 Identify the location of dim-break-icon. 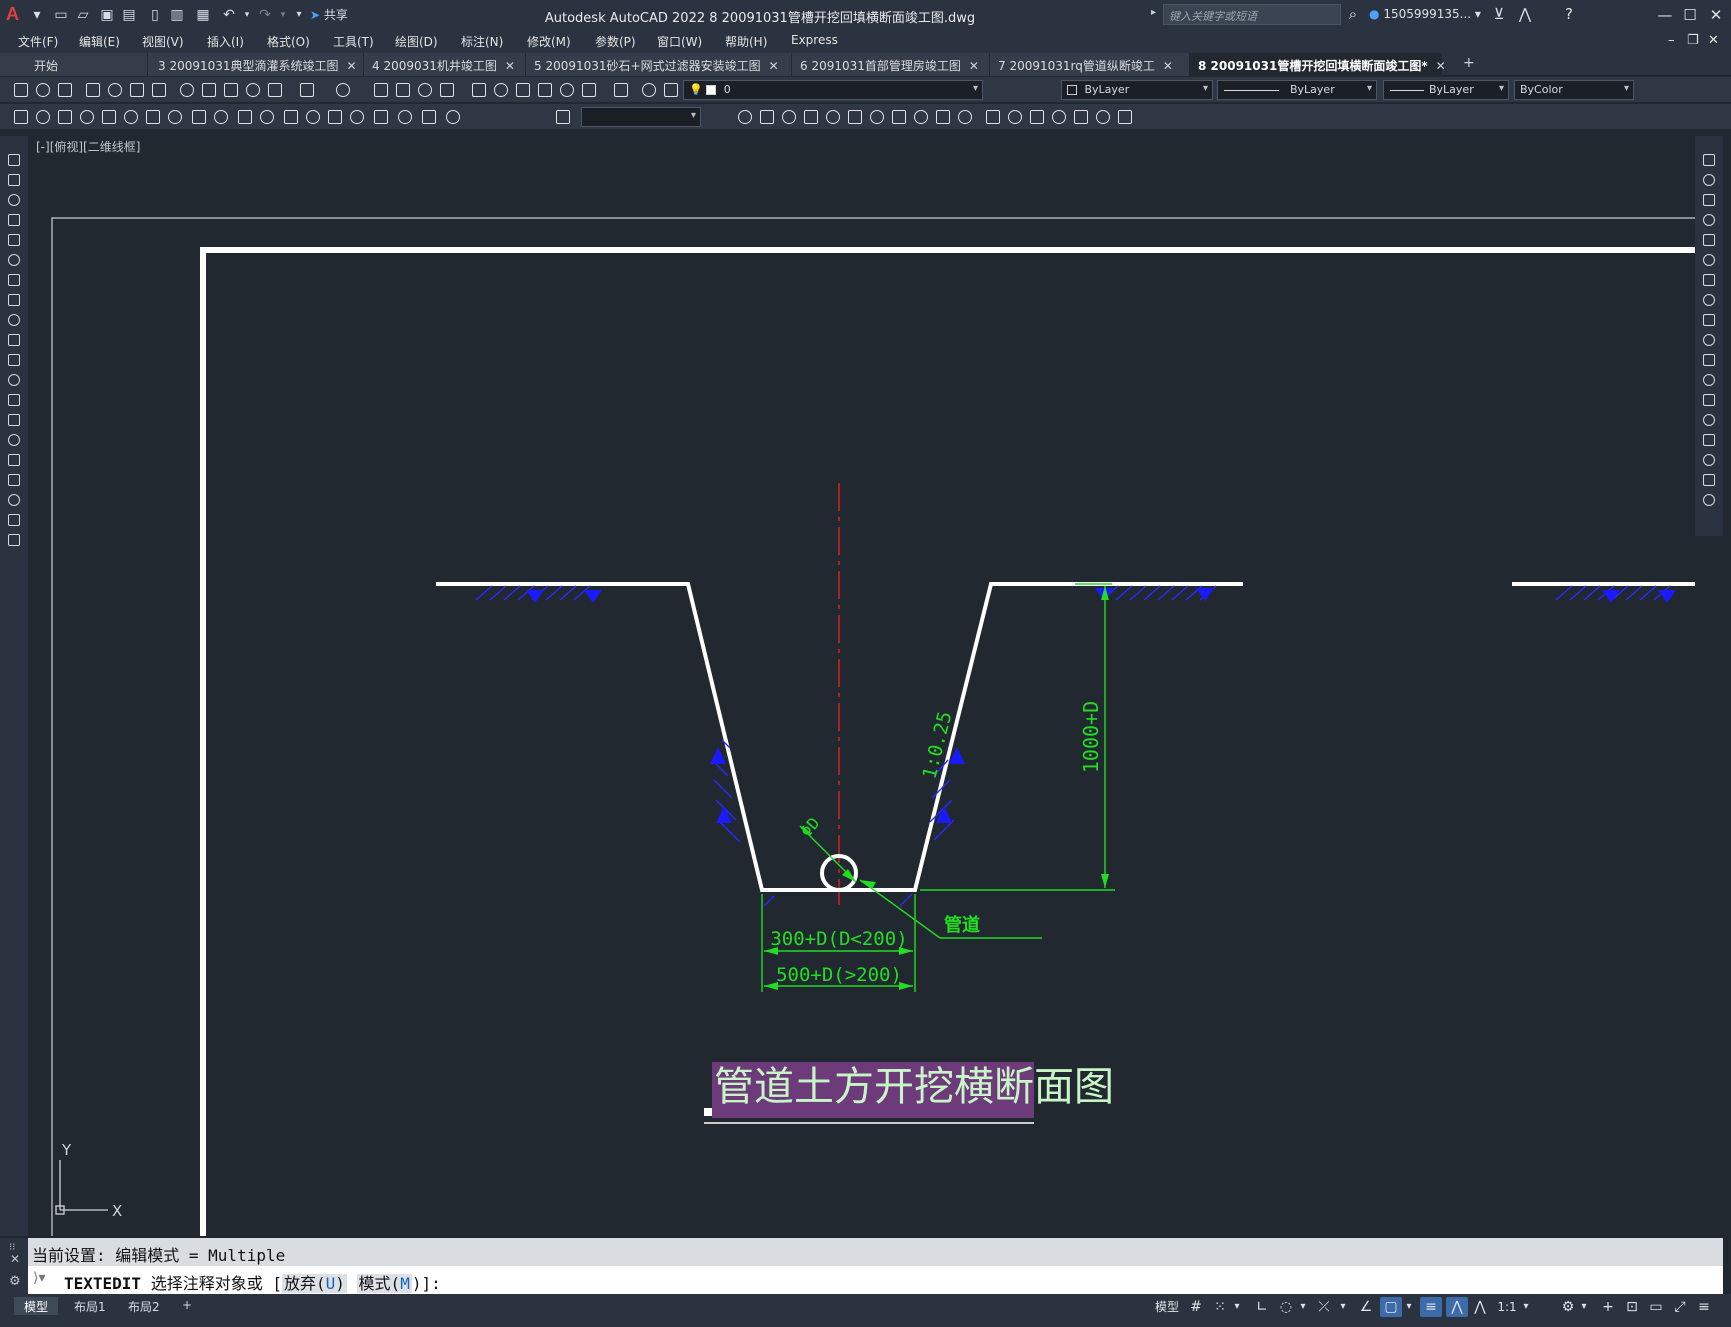
(291, 117).